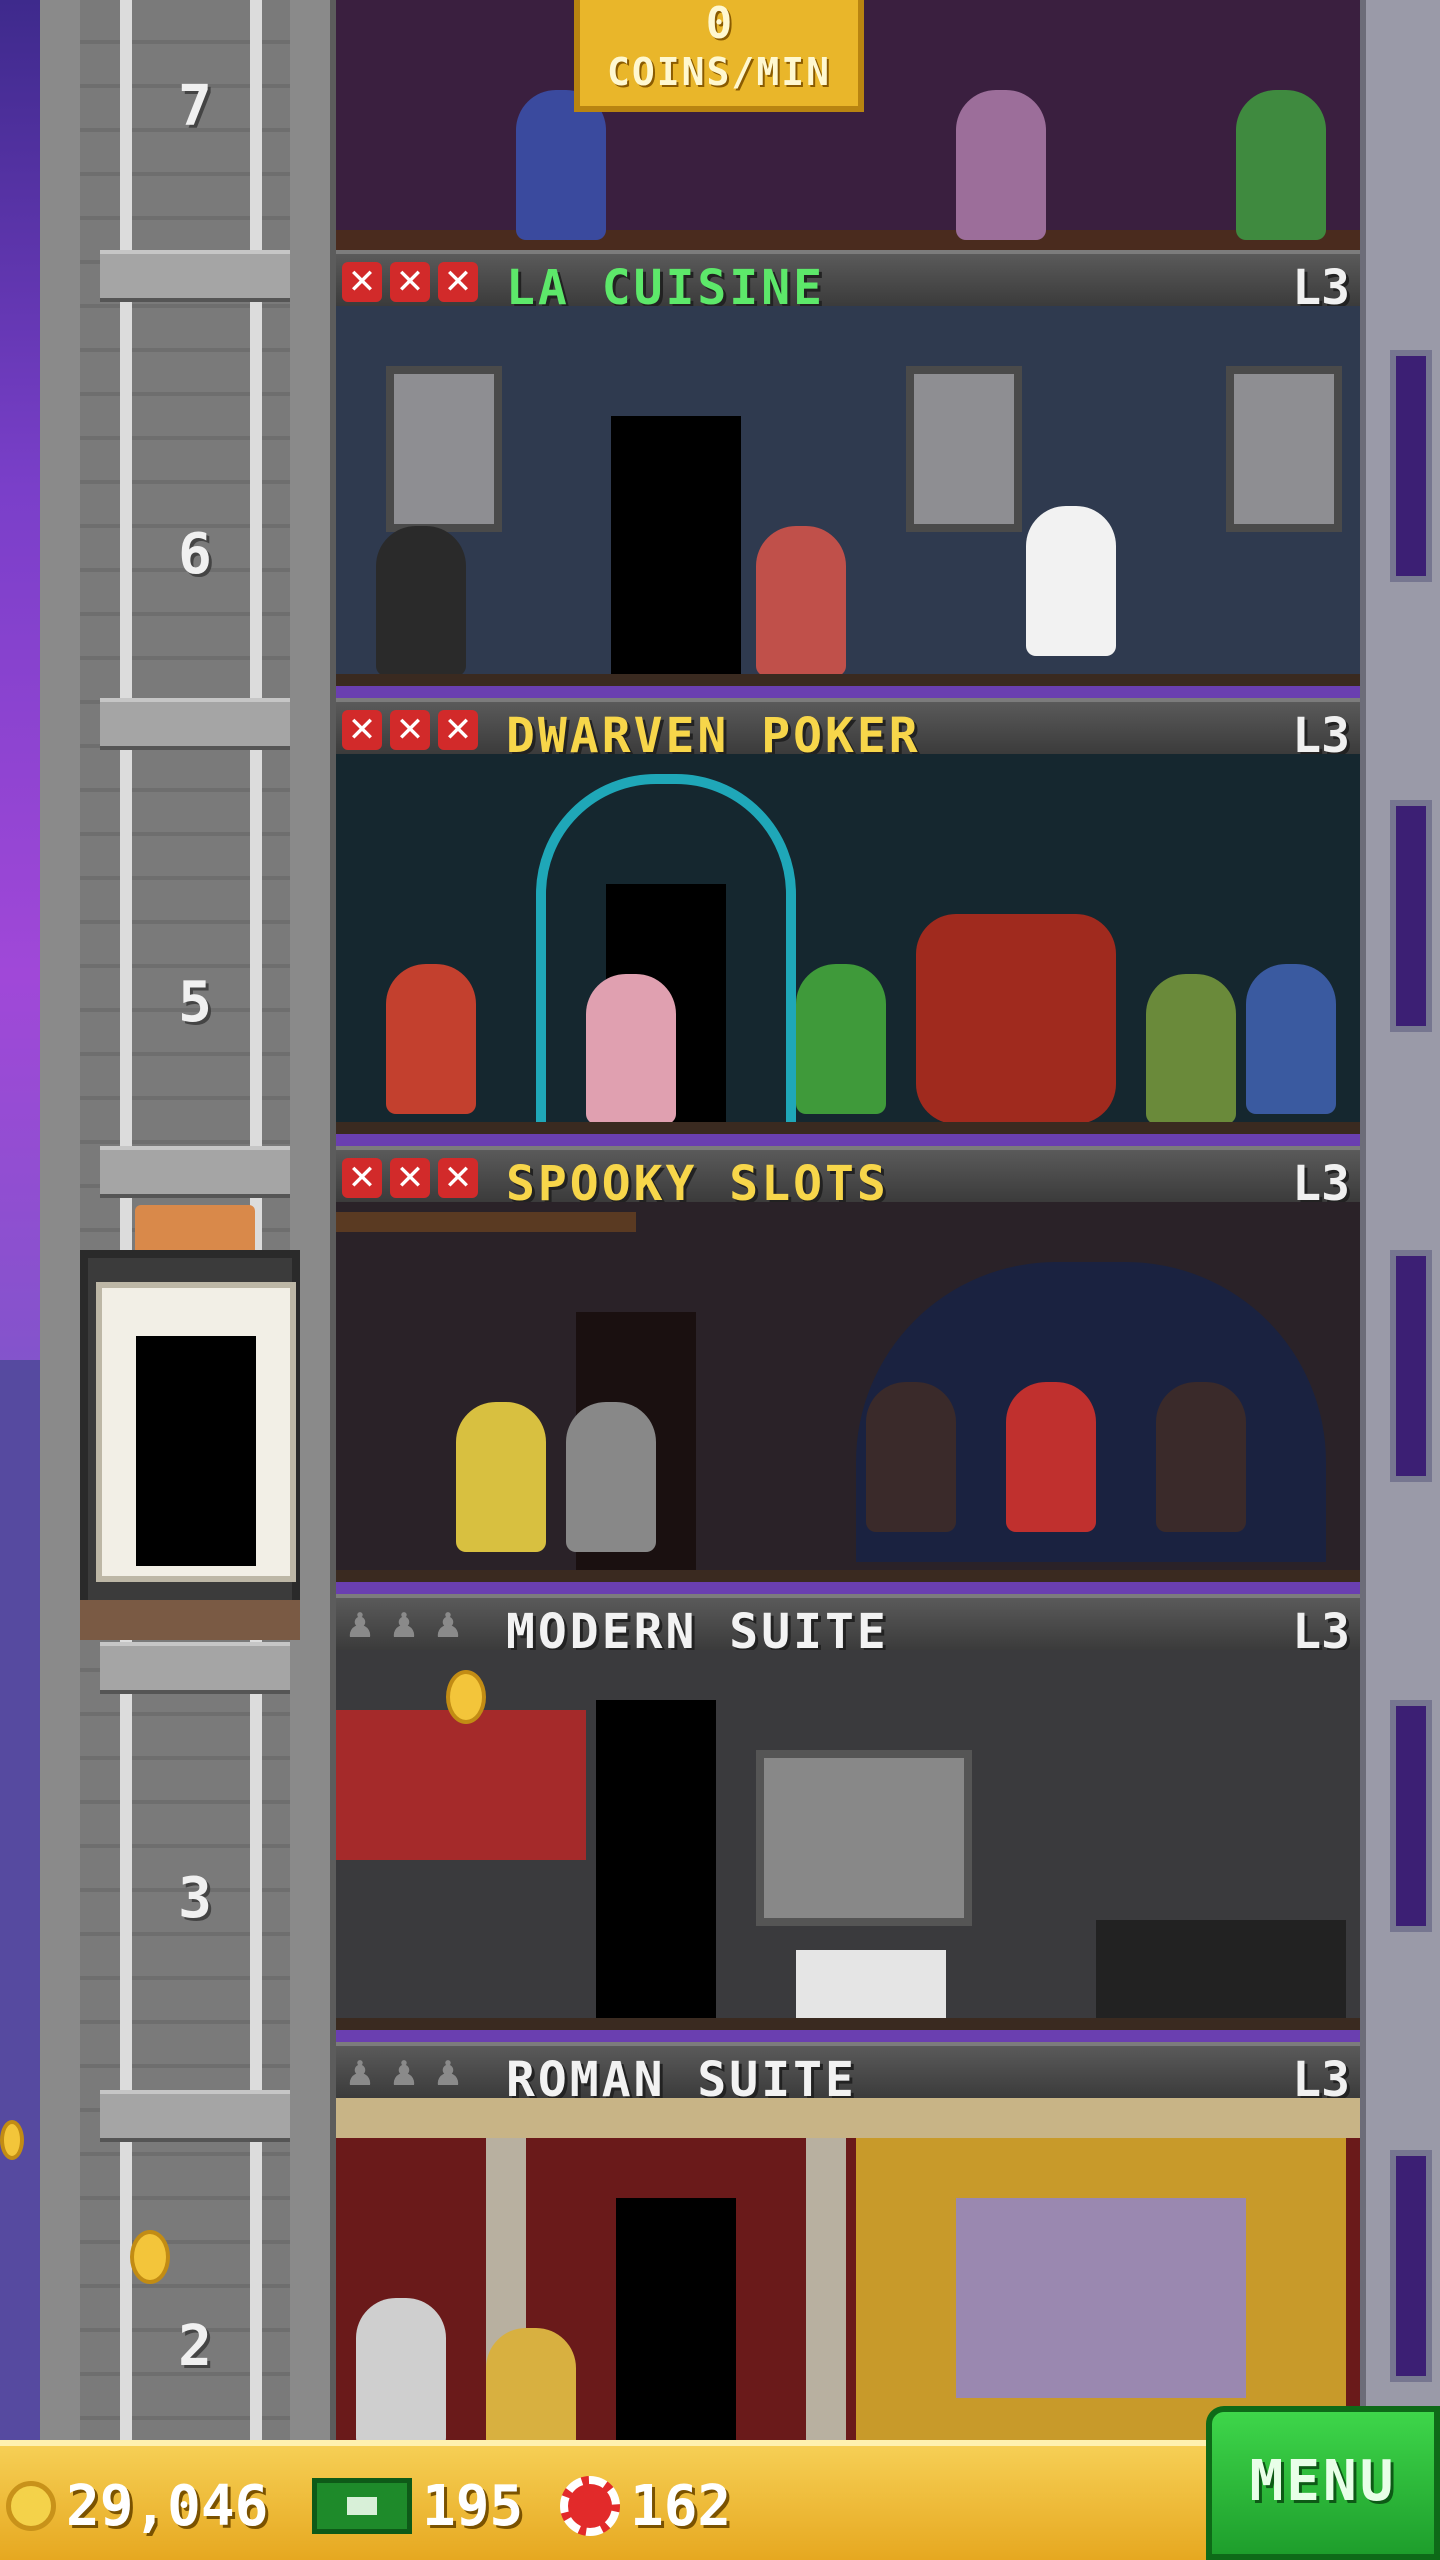 This screenshot has width=1440, height=2560. What do you see at coordinates (195, 1227) in the screenshot?
I see `elevator-passenger-head` at bounding box center [195, 1227].